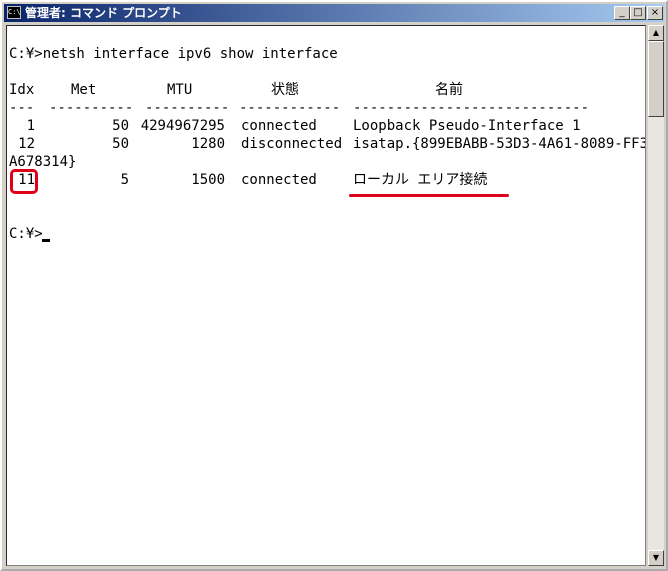 This screenshot has width=668, height=571. Describe the element at coordinates (24, 181) in the screenshot. I see `idx-highlight-box` at that location.